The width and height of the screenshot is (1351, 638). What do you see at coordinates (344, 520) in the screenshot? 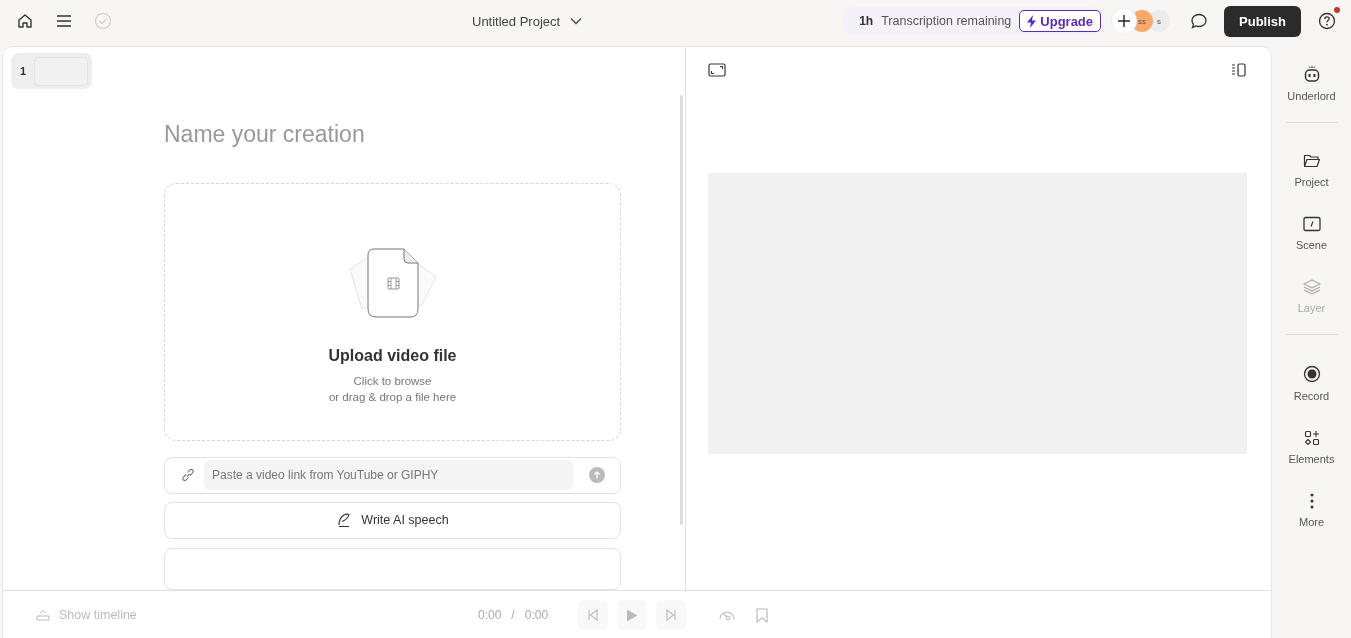
I see `quill-icon` at bounding box center [344, 520].